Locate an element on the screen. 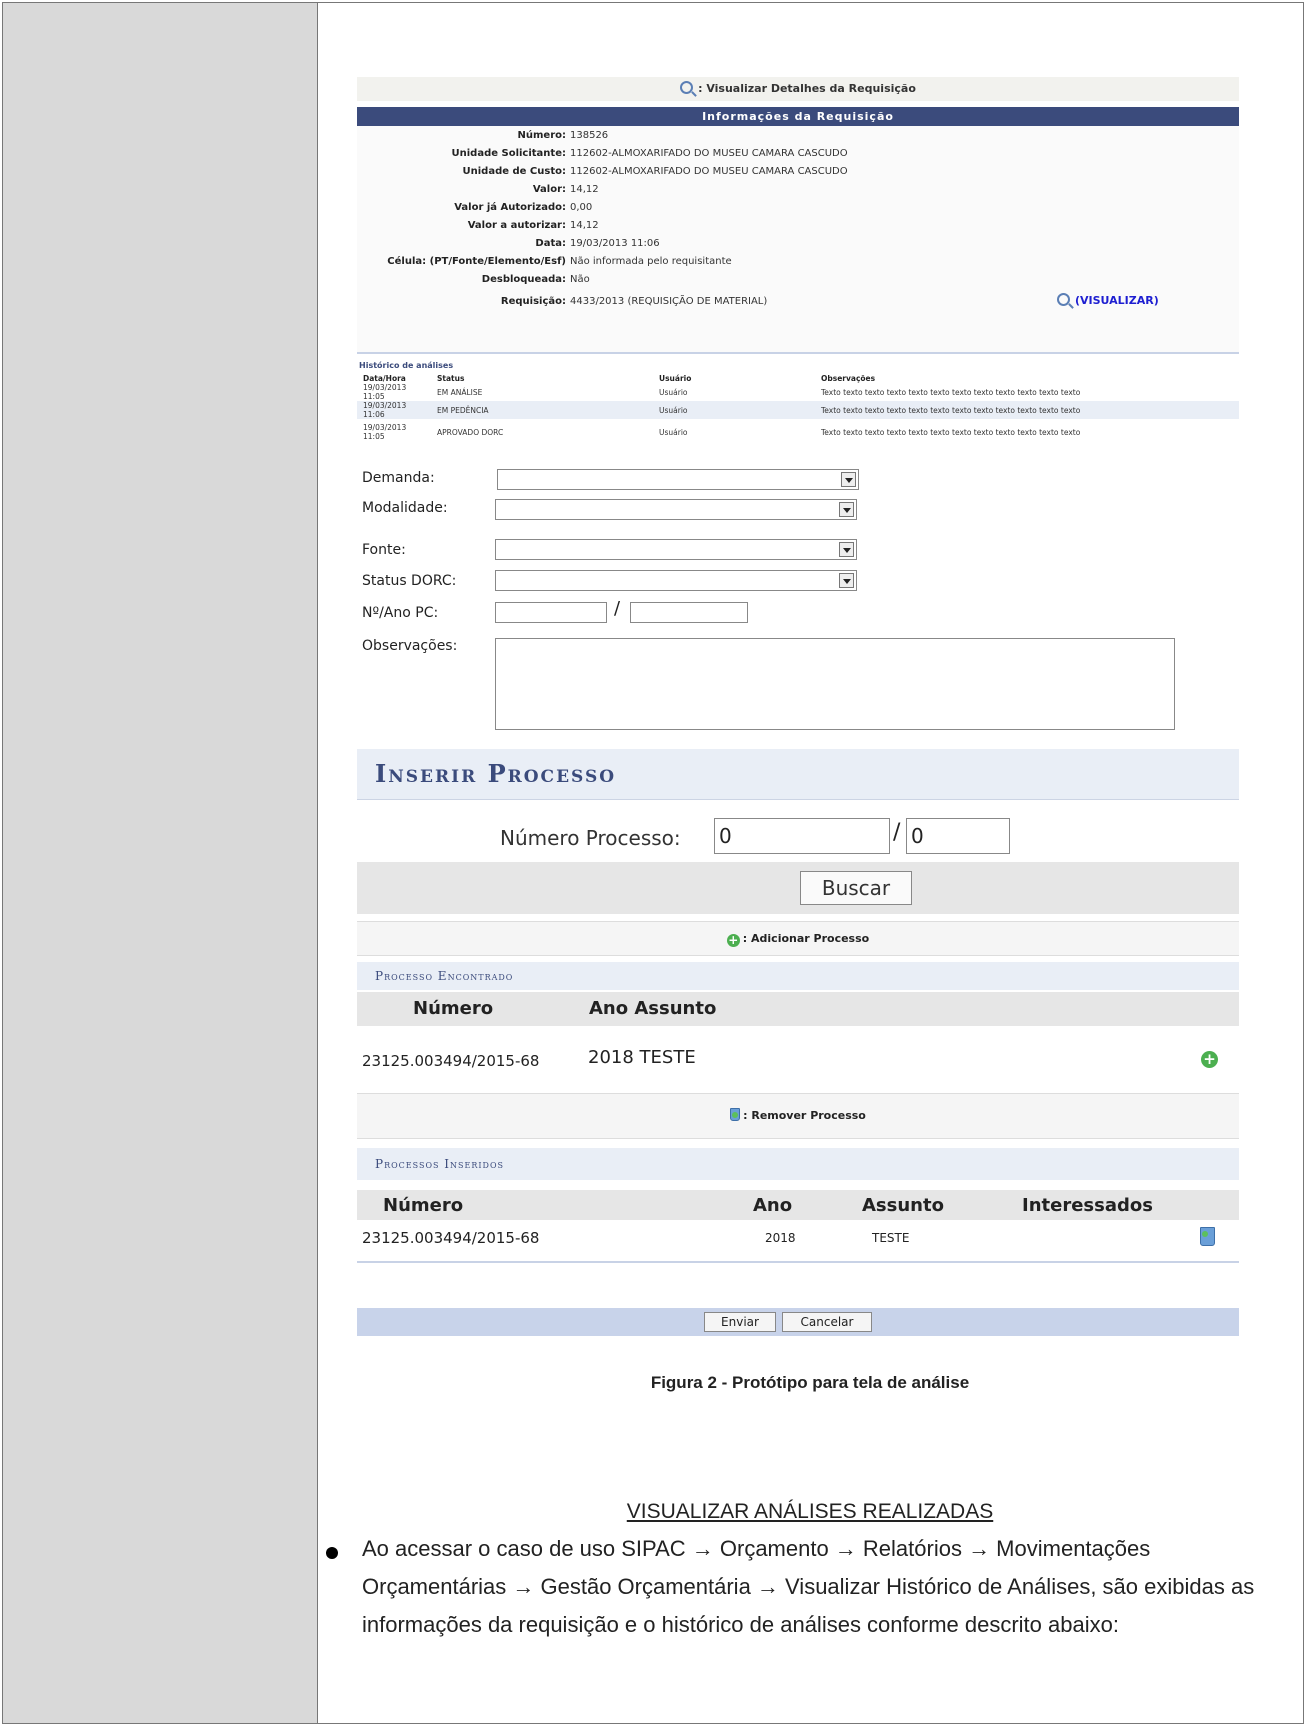 This screenshot has width=1306, height=1724. adicionar-legend: +: Adicionar Processo is located at coordinates (798, 938).